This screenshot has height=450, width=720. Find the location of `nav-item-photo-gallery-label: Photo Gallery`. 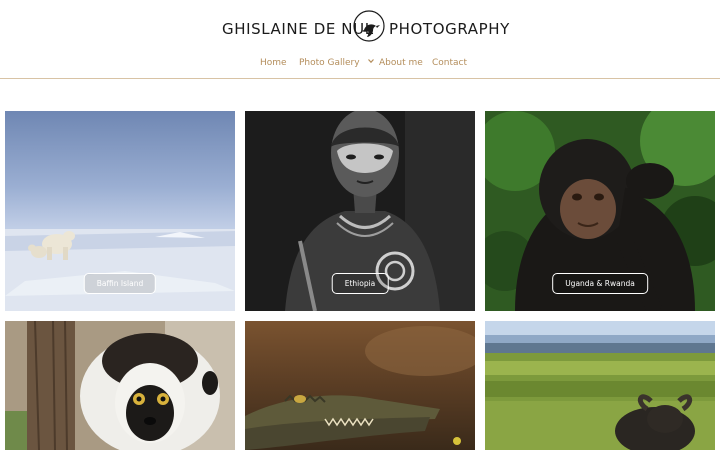

nav-item-photo-gallery-label: Photo Gallery is located at coordinates (329, 63).